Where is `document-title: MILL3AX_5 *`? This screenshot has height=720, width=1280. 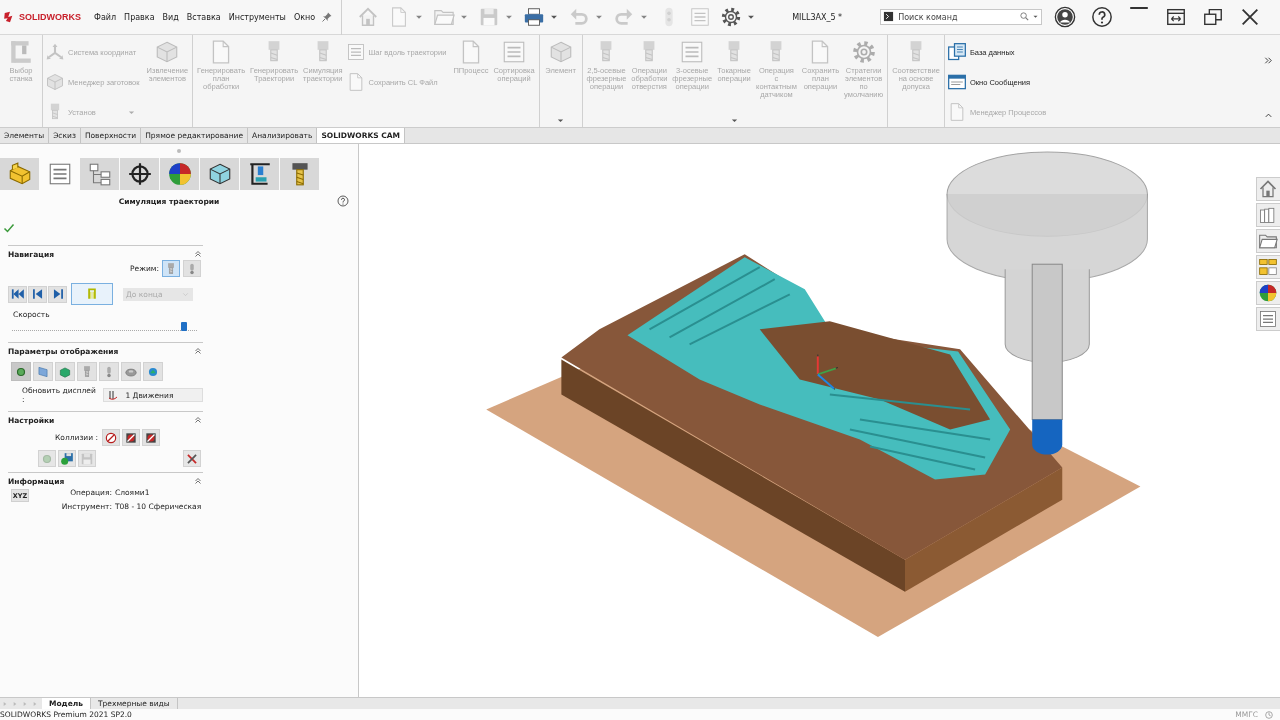 document-title: MILL3AX_5 * is located at coordinates (818, 17).